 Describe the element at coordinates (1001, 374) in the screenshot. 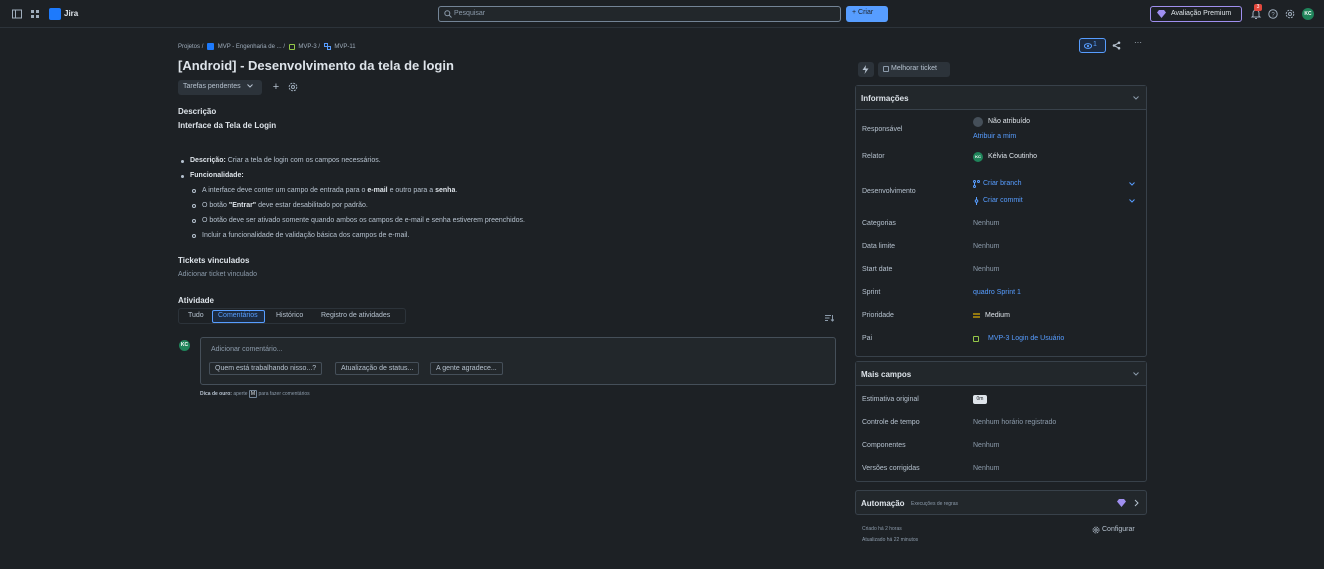

I see `more-fields-header: Mais campos` at that location.